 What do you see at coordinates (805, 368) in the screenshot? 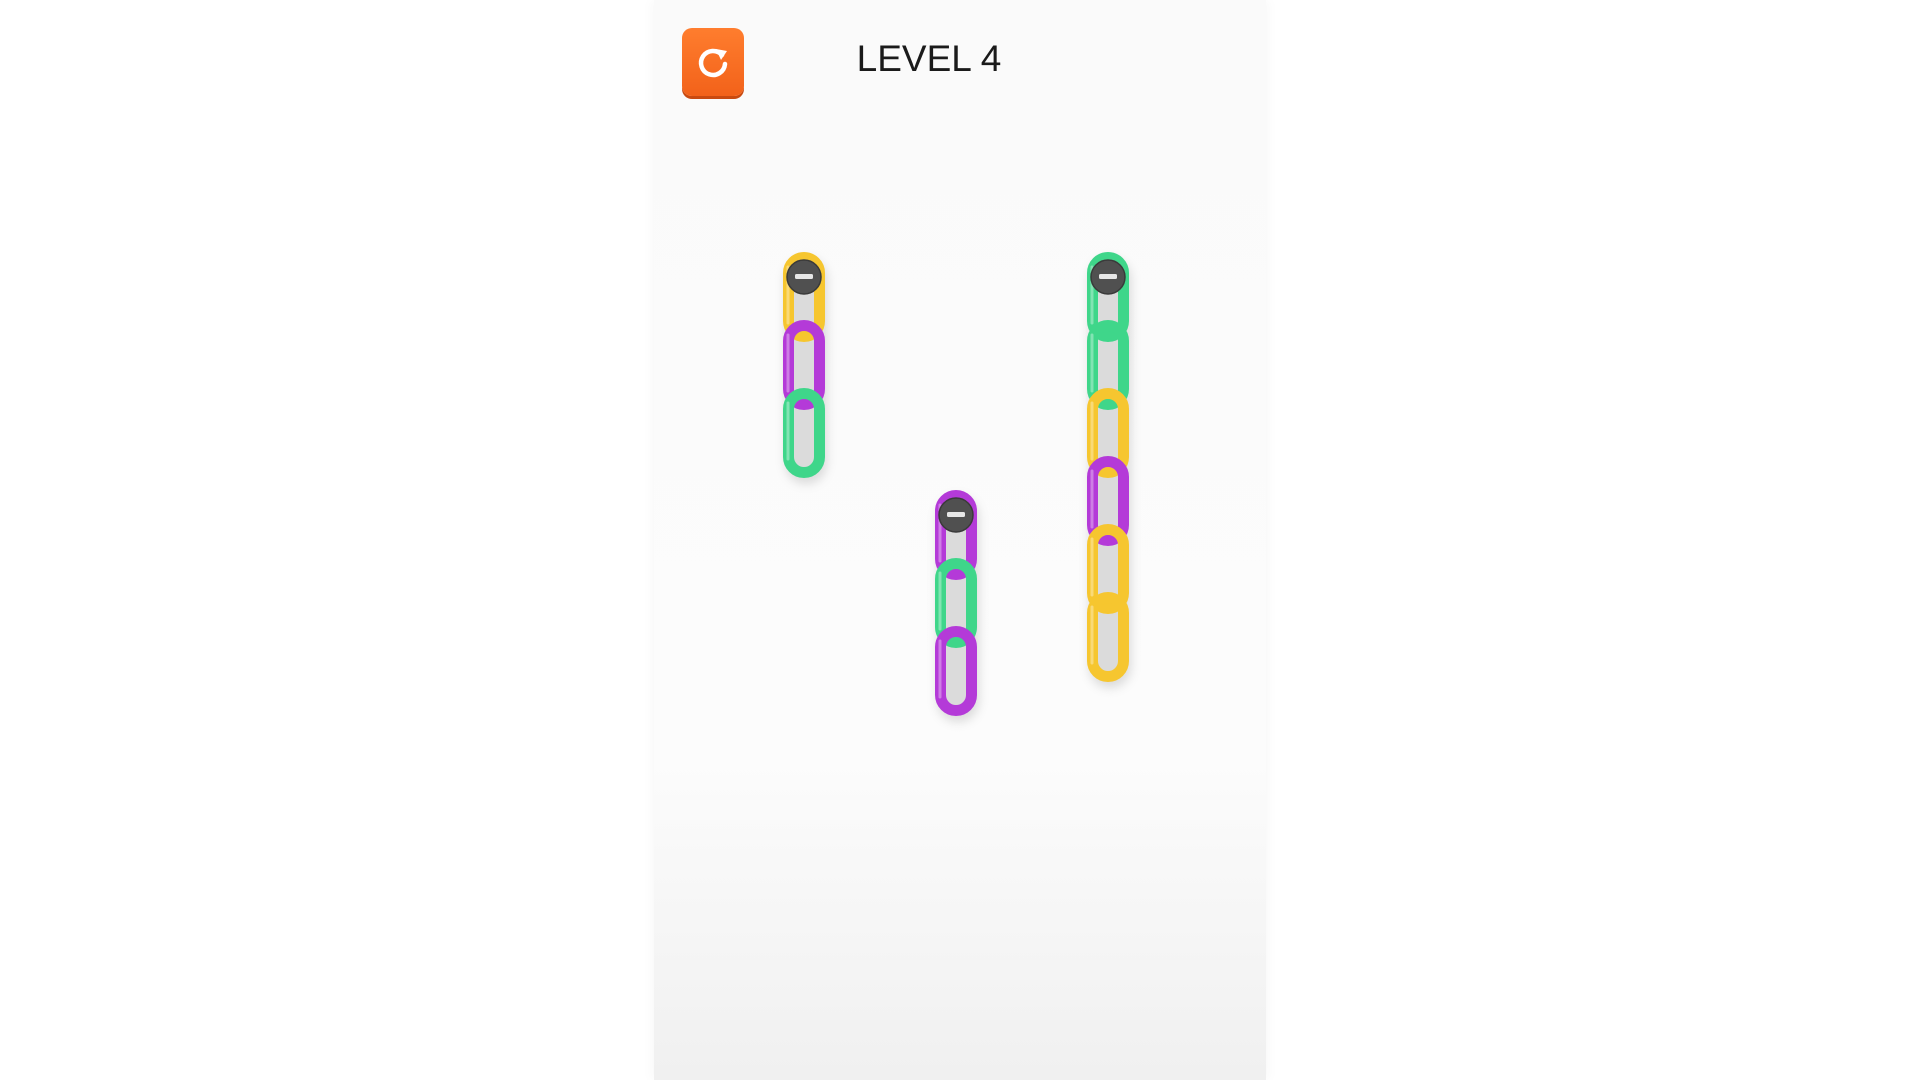
I see `chain-left` at bounding box center [805, 368].